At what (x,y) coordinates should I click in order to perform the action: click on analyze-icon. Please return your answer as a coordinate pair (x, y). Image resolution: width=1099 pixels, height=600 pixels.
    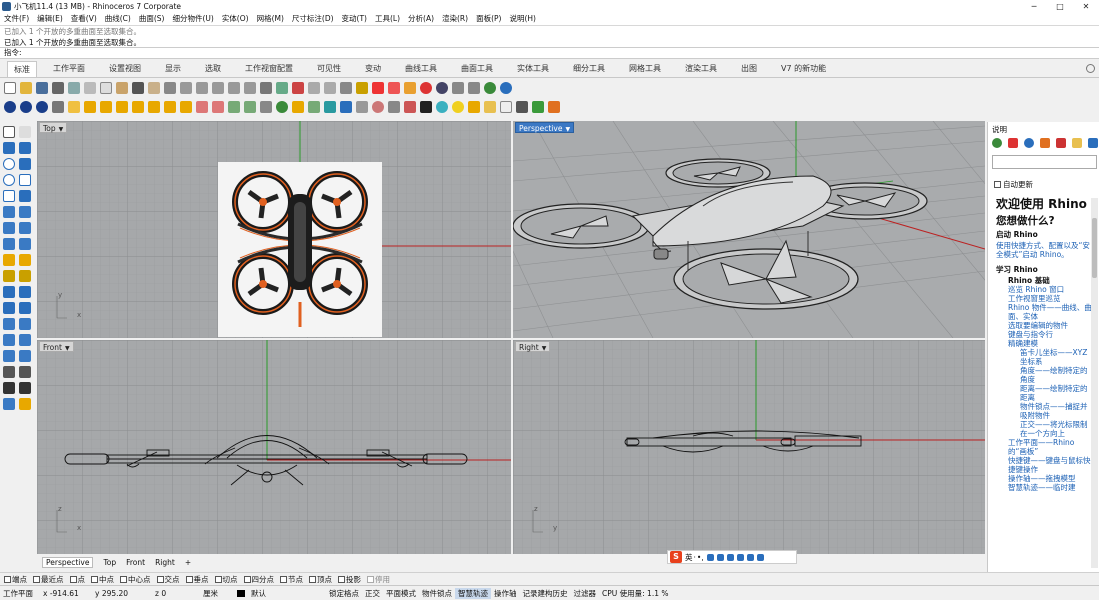
    Looking at the image, I should click on (25, 356).